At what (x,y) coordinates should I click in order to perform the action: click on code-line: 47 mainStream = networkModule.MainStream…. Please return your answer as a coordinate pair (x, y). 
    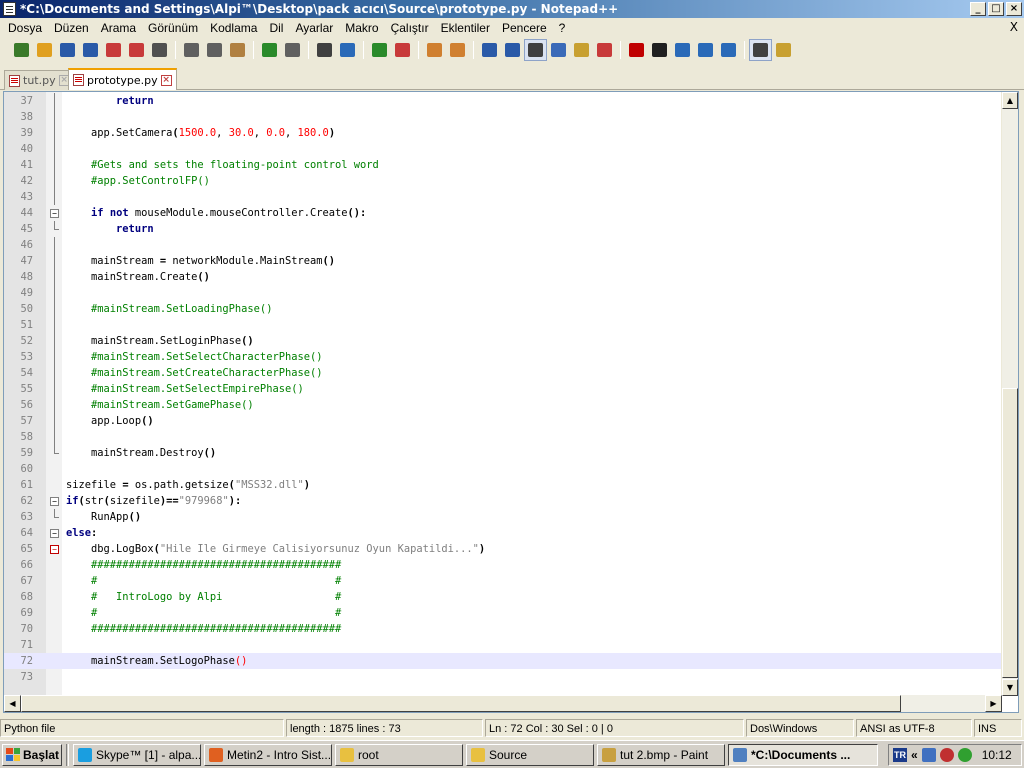
    Looking at the image, I should click on (504, 261).